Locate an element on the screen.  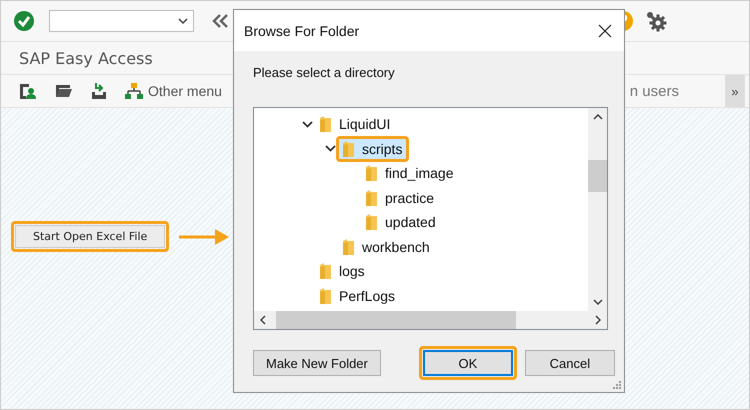
more-button: » is located at coordinates (735, 91).